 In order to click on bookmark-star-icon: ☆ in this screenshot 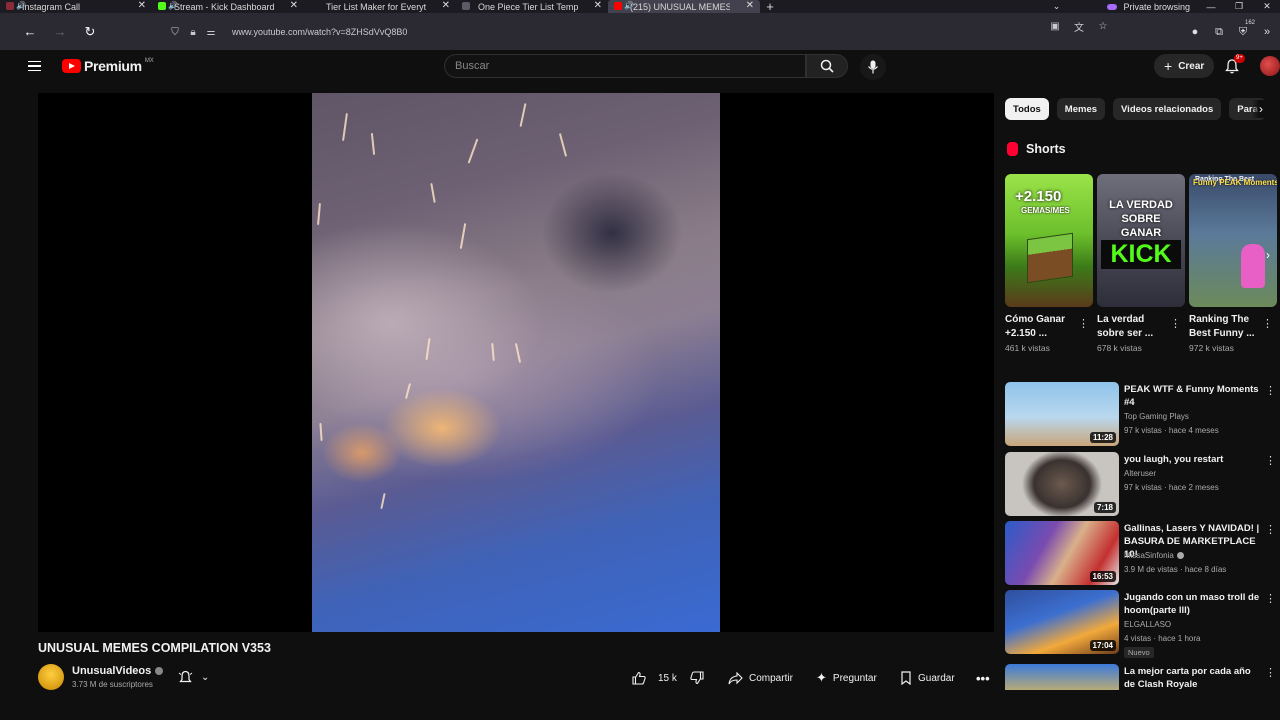, I will do `click(1103, 26)`.